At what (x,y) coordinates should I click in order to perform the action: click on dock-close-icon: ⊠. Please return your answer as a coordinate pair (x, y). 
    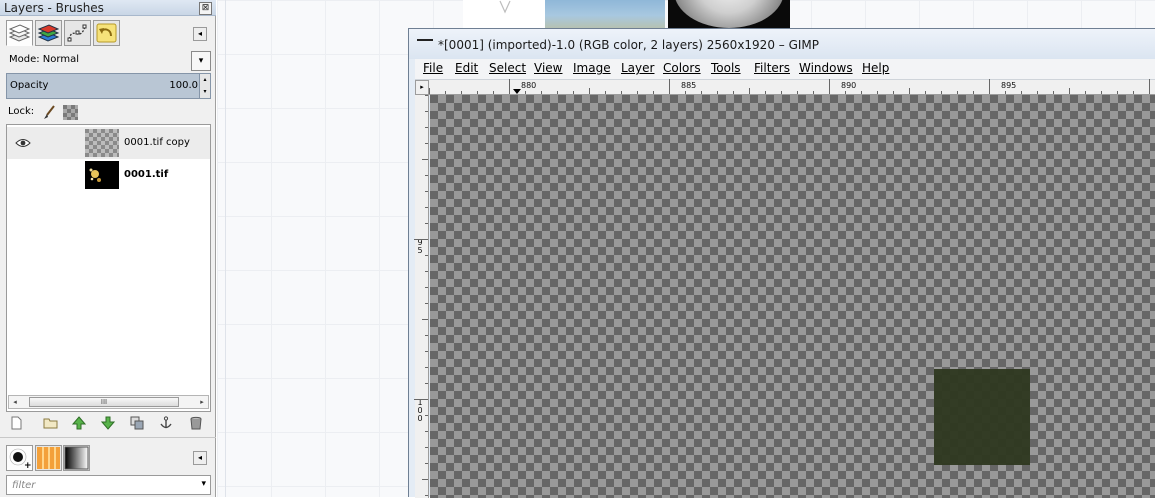
    Looking at the image, I should click on (205, 8).